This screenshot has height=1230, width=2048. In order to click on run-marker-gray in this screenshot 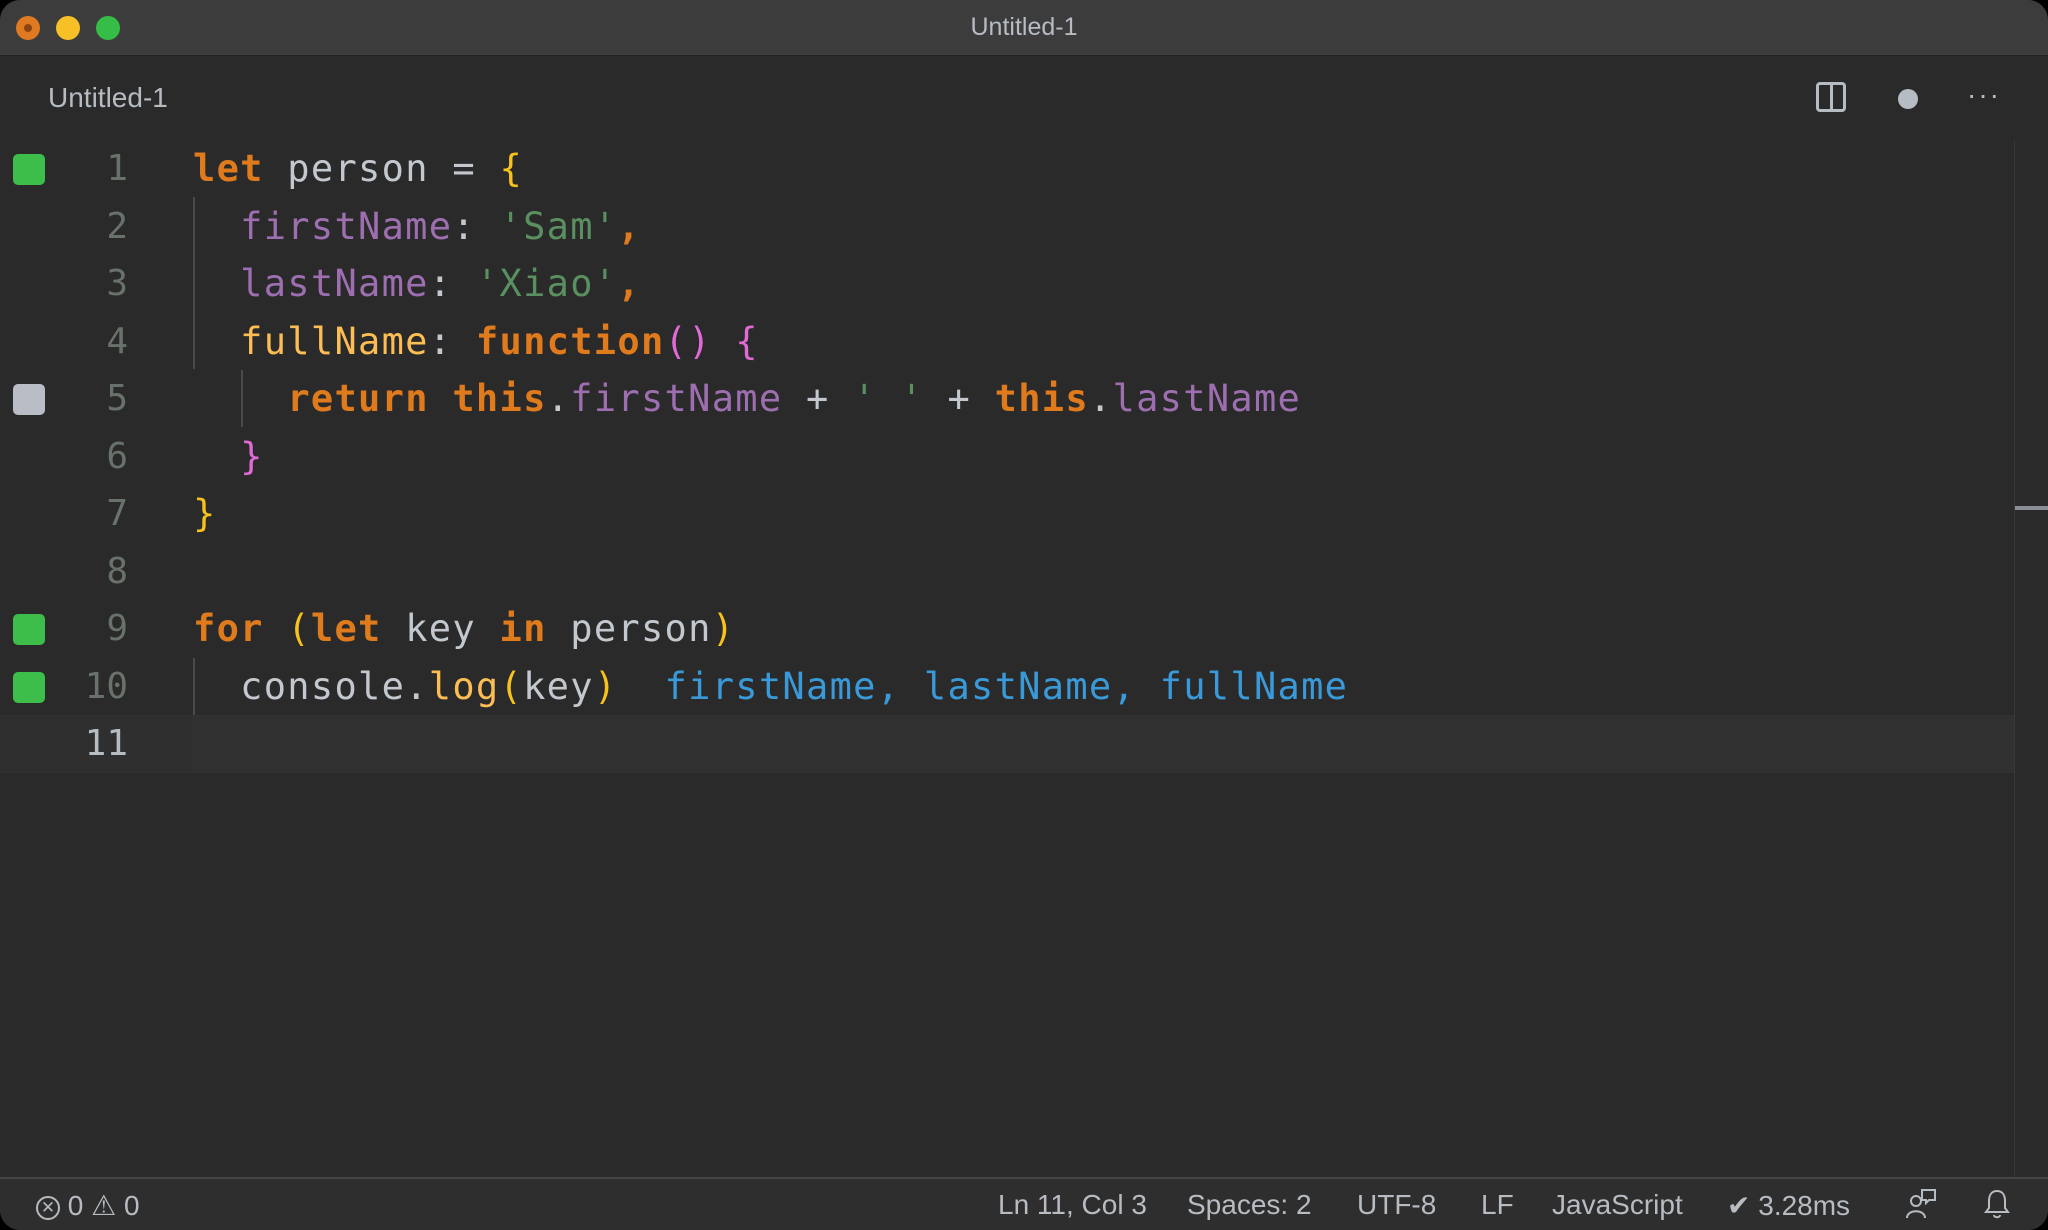, I will do `click(29, 399)`.